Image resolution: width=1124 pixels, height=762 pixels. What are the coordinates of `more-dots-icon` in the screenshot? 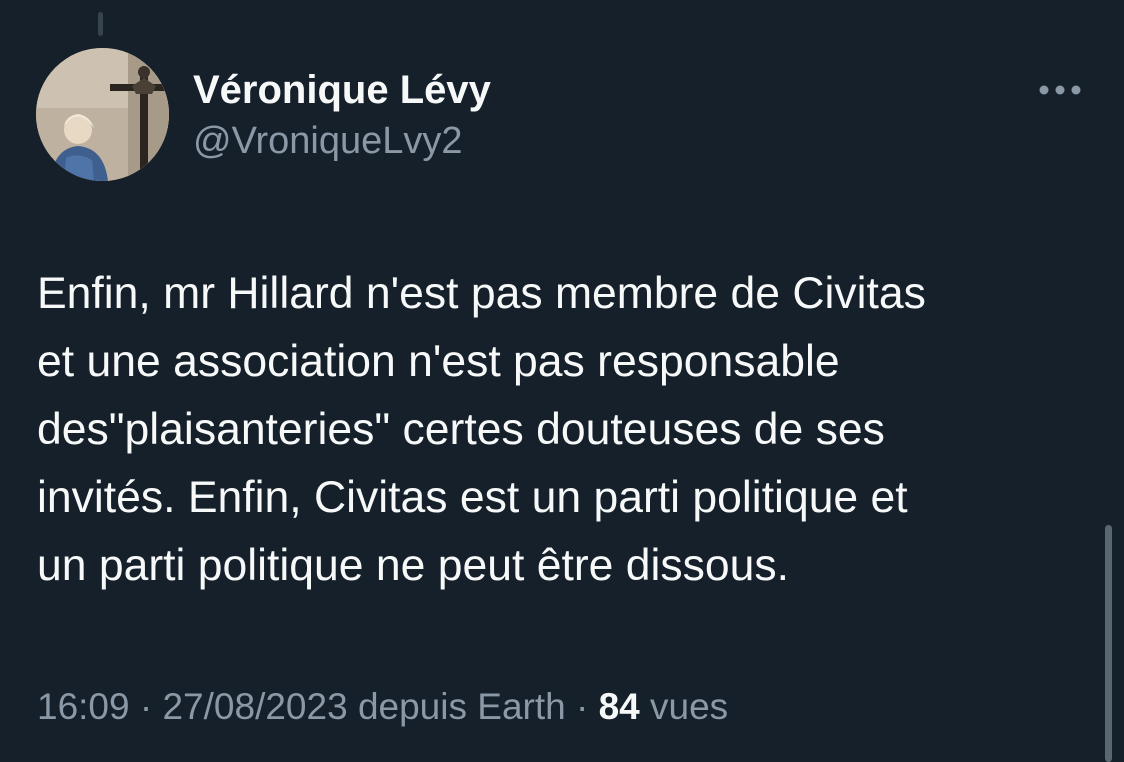 It's located at (1060, 90).